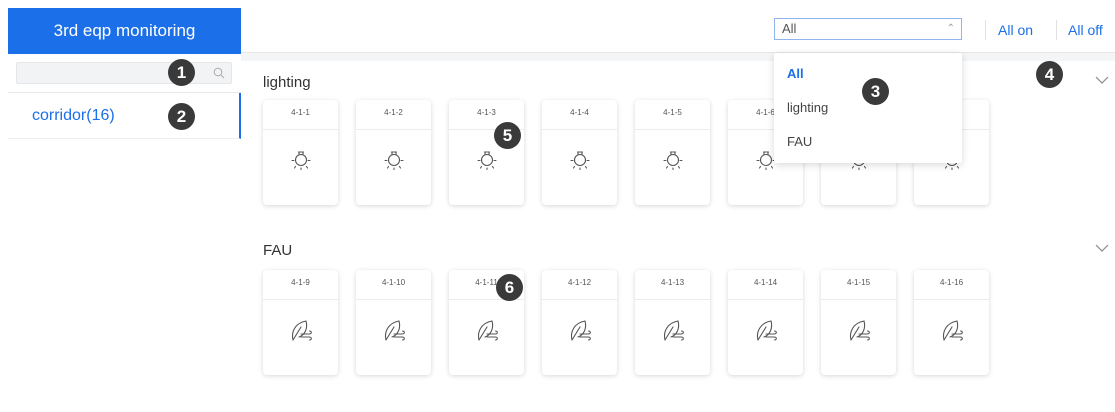  Describe the element at coordinates (507, 135) in the screenshot. I see `annotation-marker-5: 5` at that location.